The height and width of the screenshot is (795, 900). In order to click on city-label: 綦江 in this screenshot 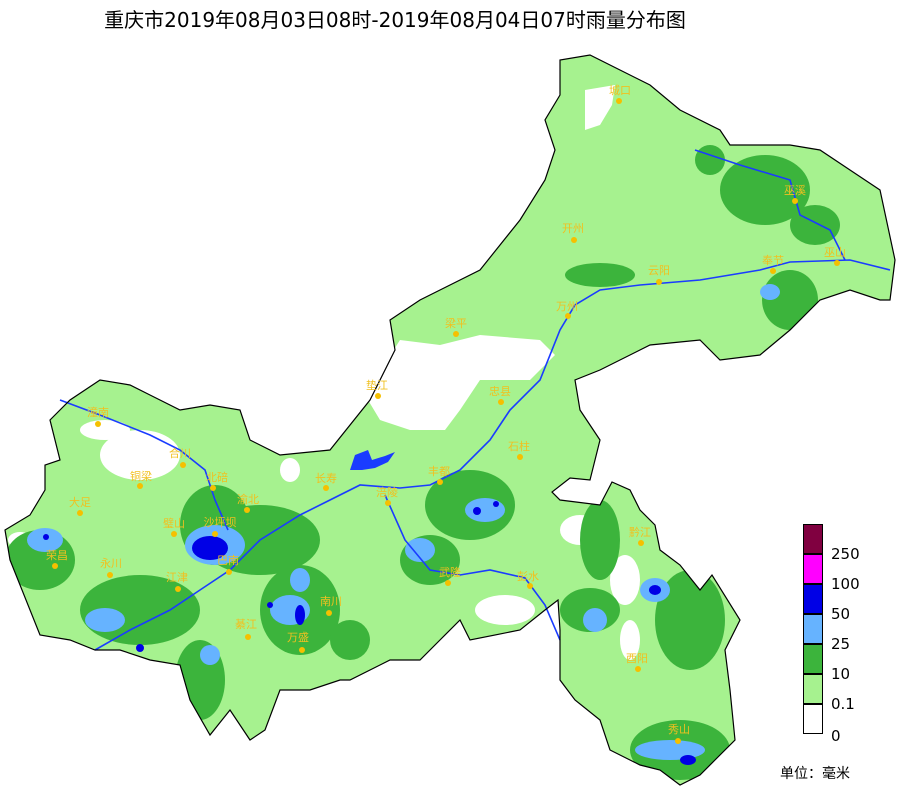, I will do `click(246, 624)`.